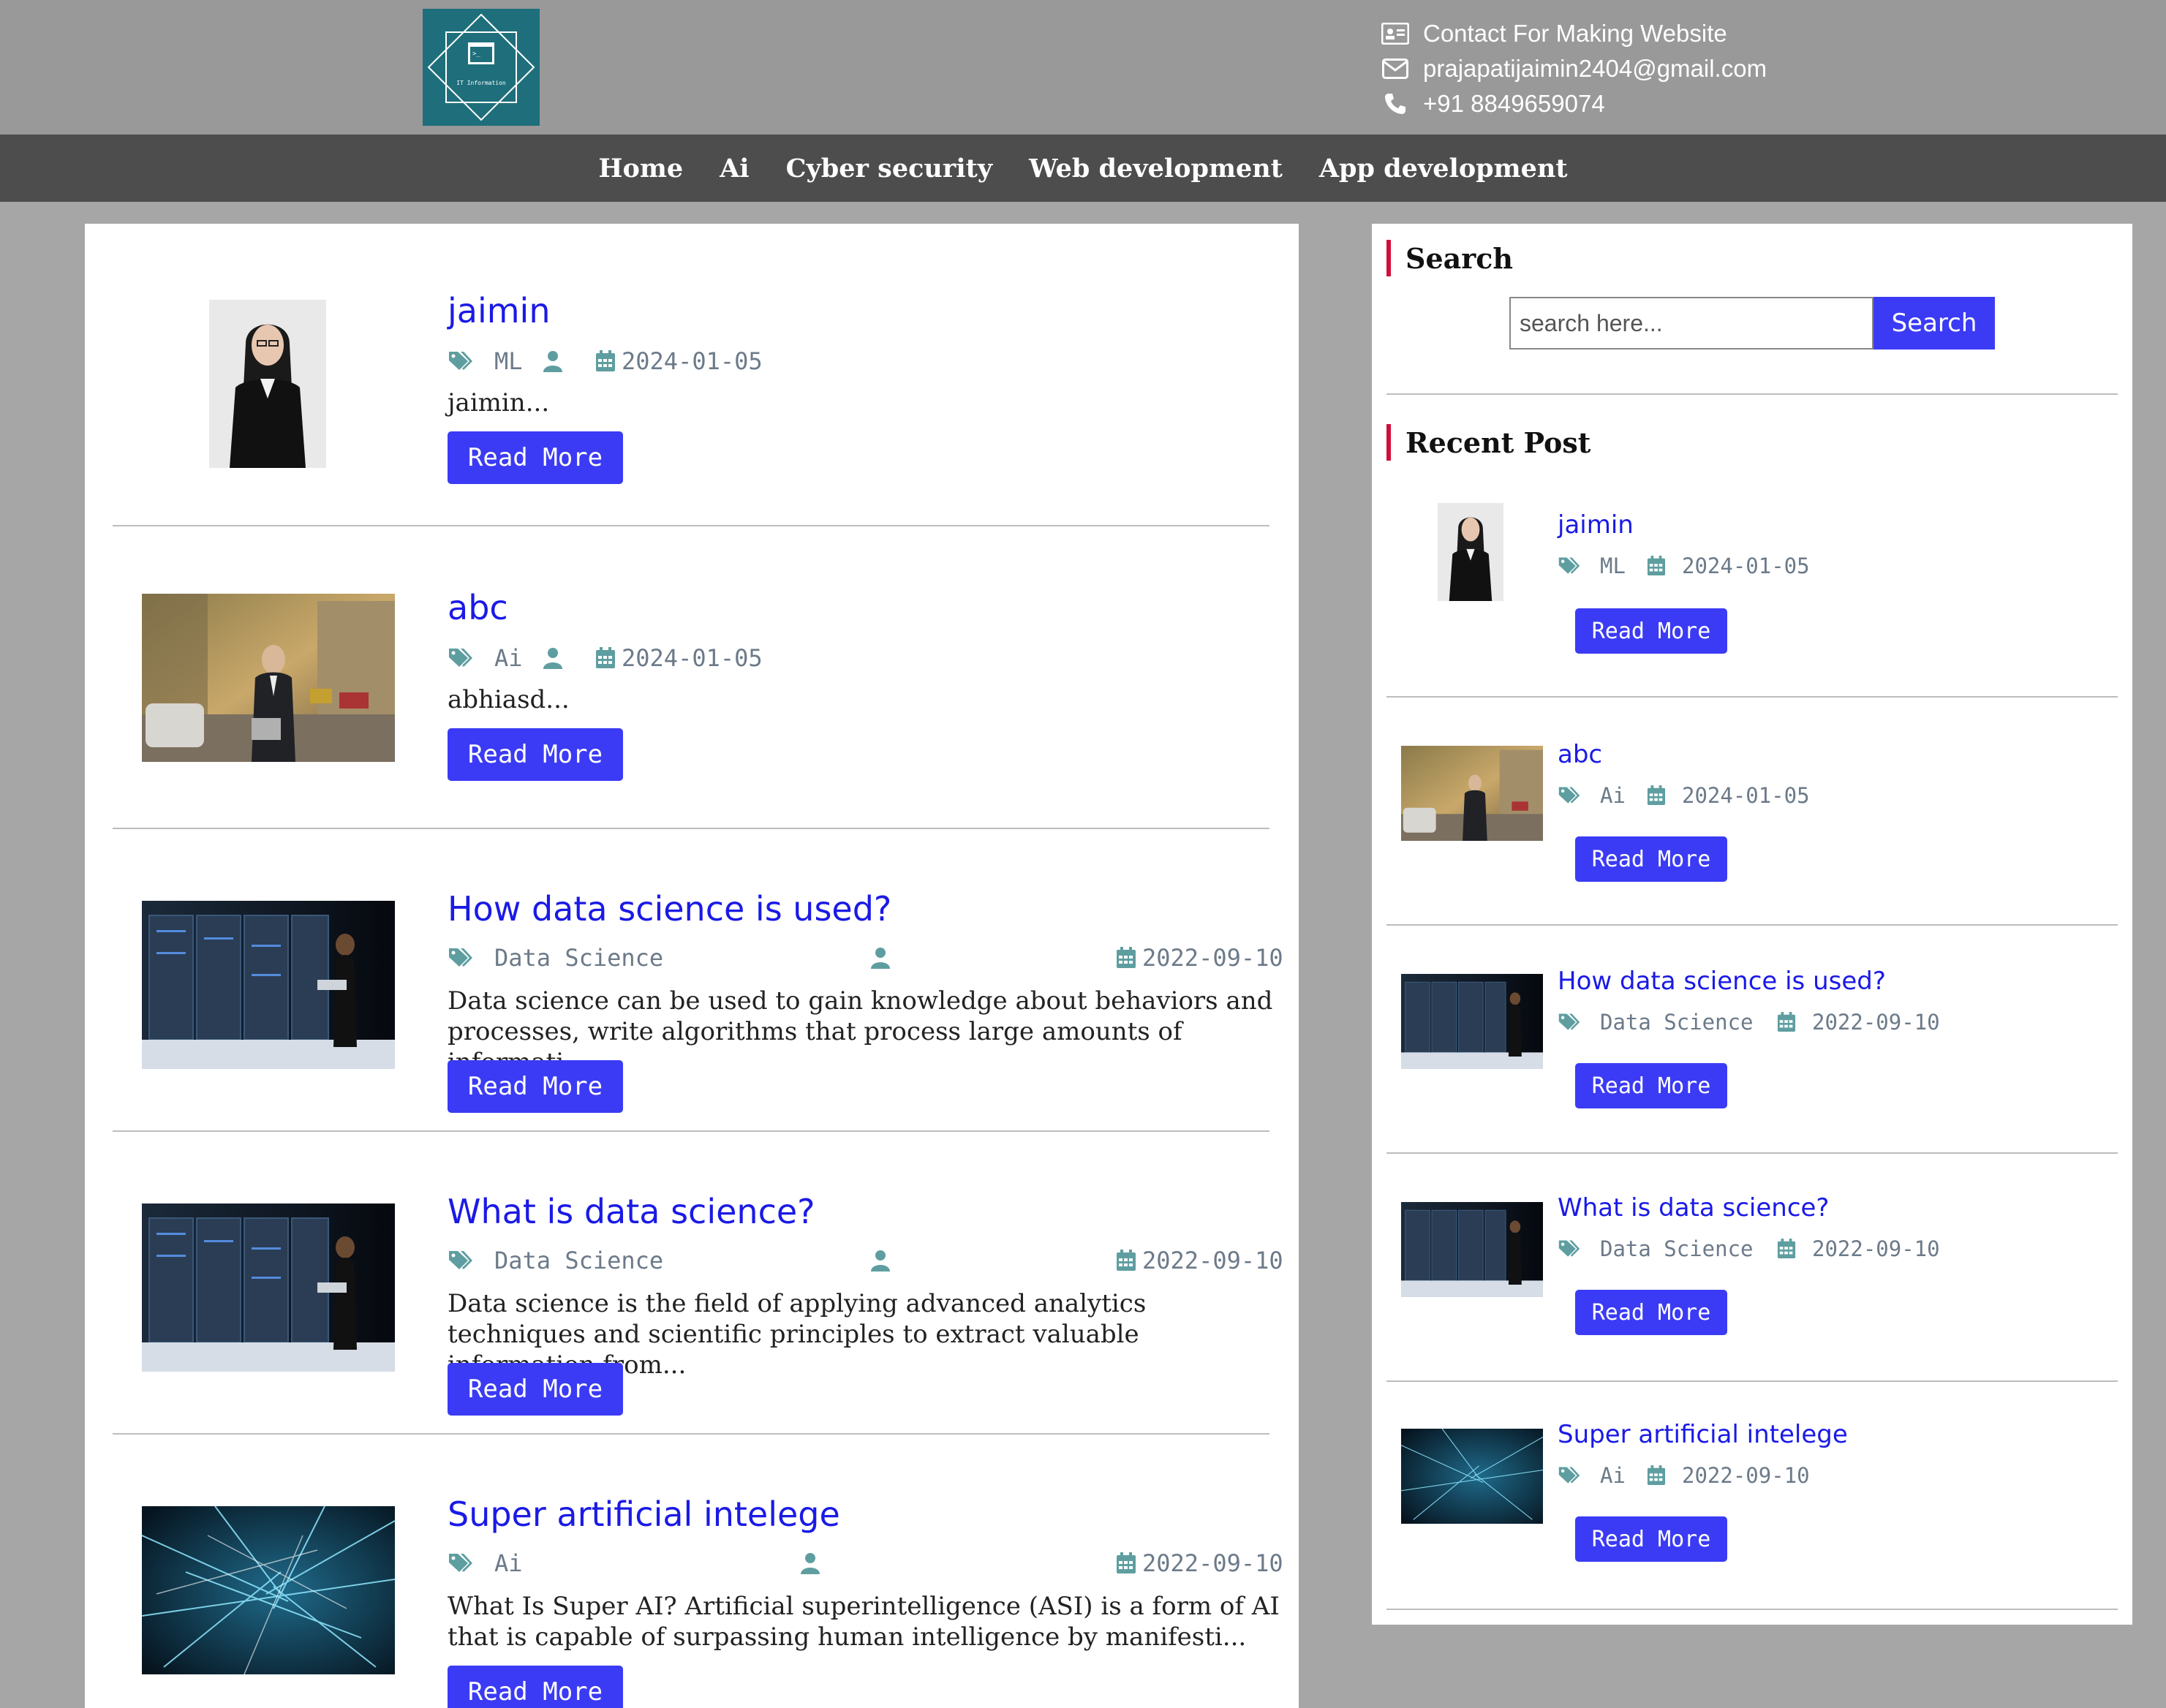 The image size is (2166, 1708). What do you see at coordinates (1592, 566) in the screenshot?
I see `recent-post-category: ML` at bounding box center [1592, 566].